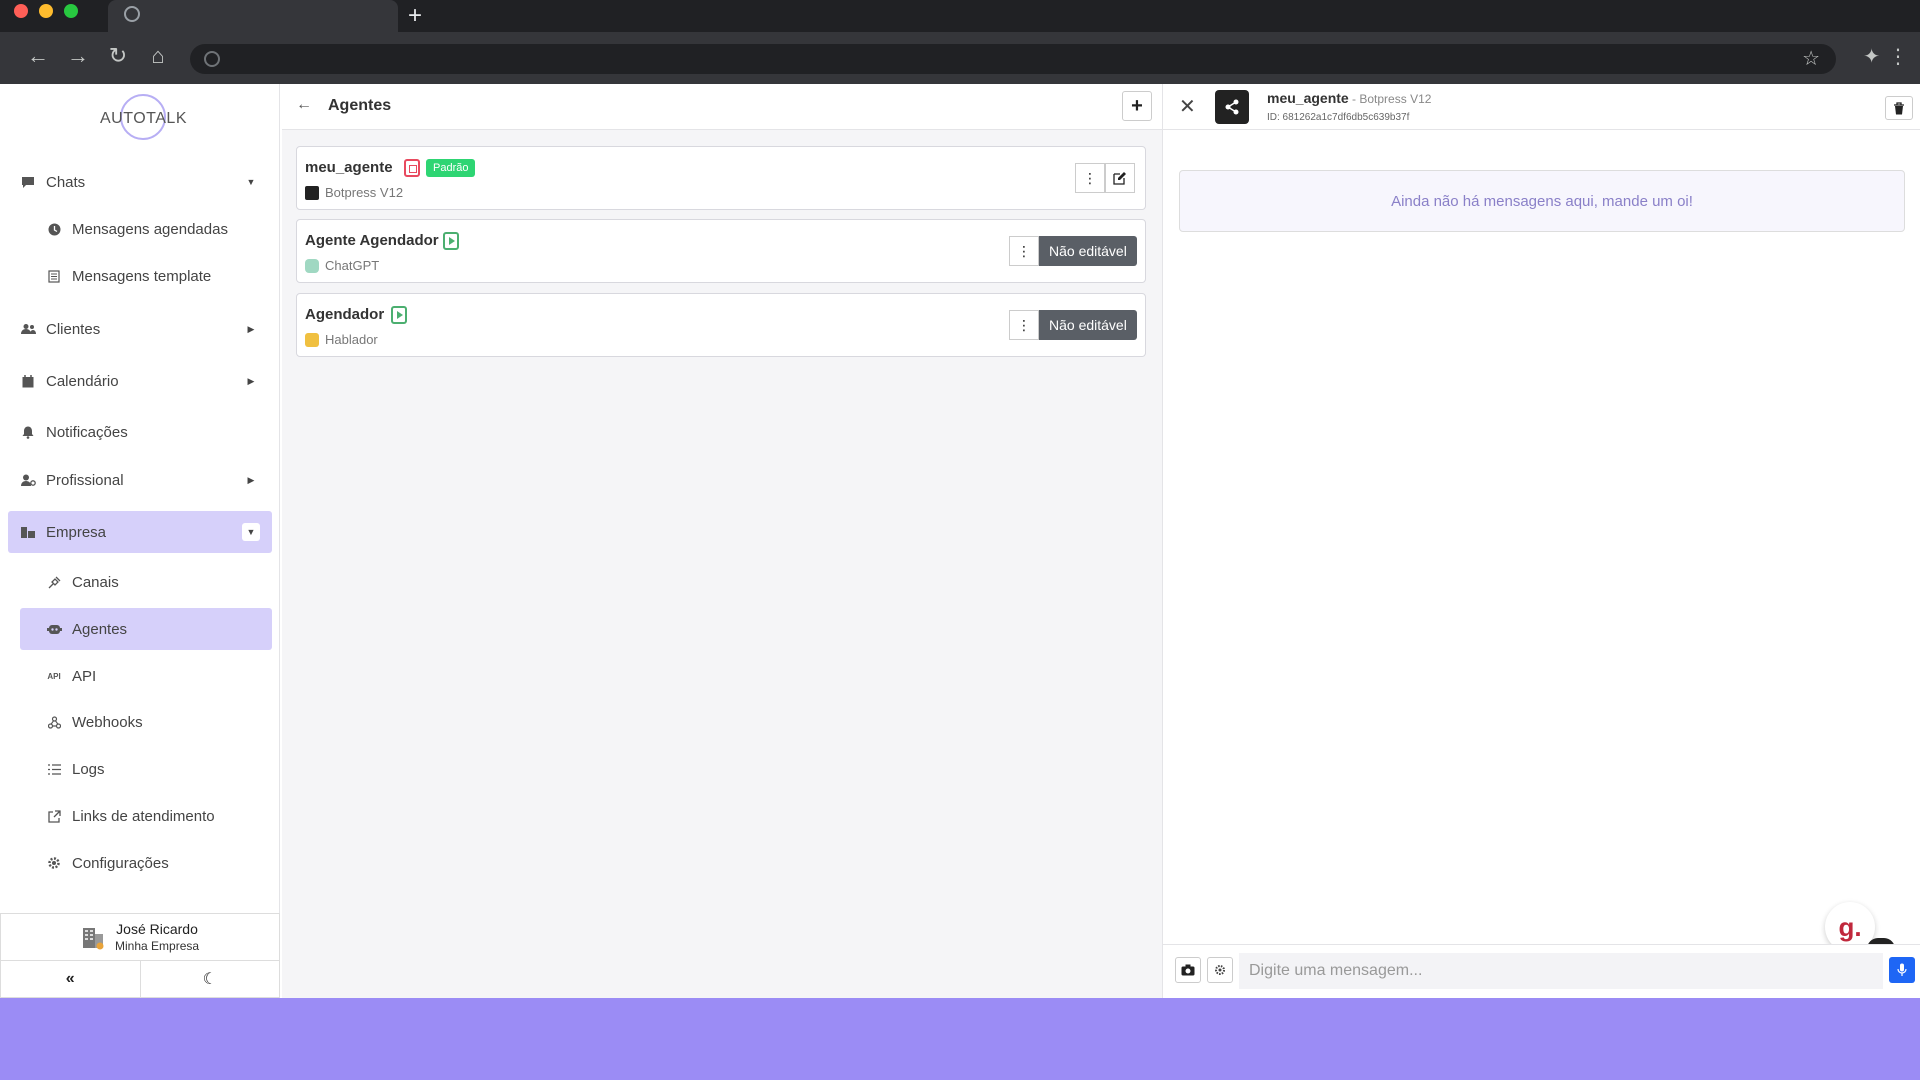  What do you see at coordinates (146, 722) in the screenshot?
I see `sidebar-item-webhooks: Webhooks` at bounding box center [146, 722].